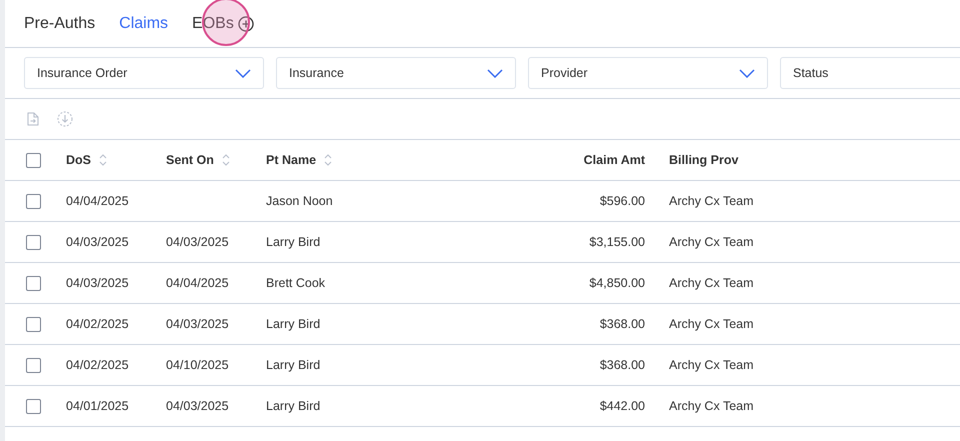 Image resolution: width=960 pixels, height=441 pixels. Describe the element at coordinates (870, 73) in the screenshot. I see `filter-dropdown: Status` at that location.